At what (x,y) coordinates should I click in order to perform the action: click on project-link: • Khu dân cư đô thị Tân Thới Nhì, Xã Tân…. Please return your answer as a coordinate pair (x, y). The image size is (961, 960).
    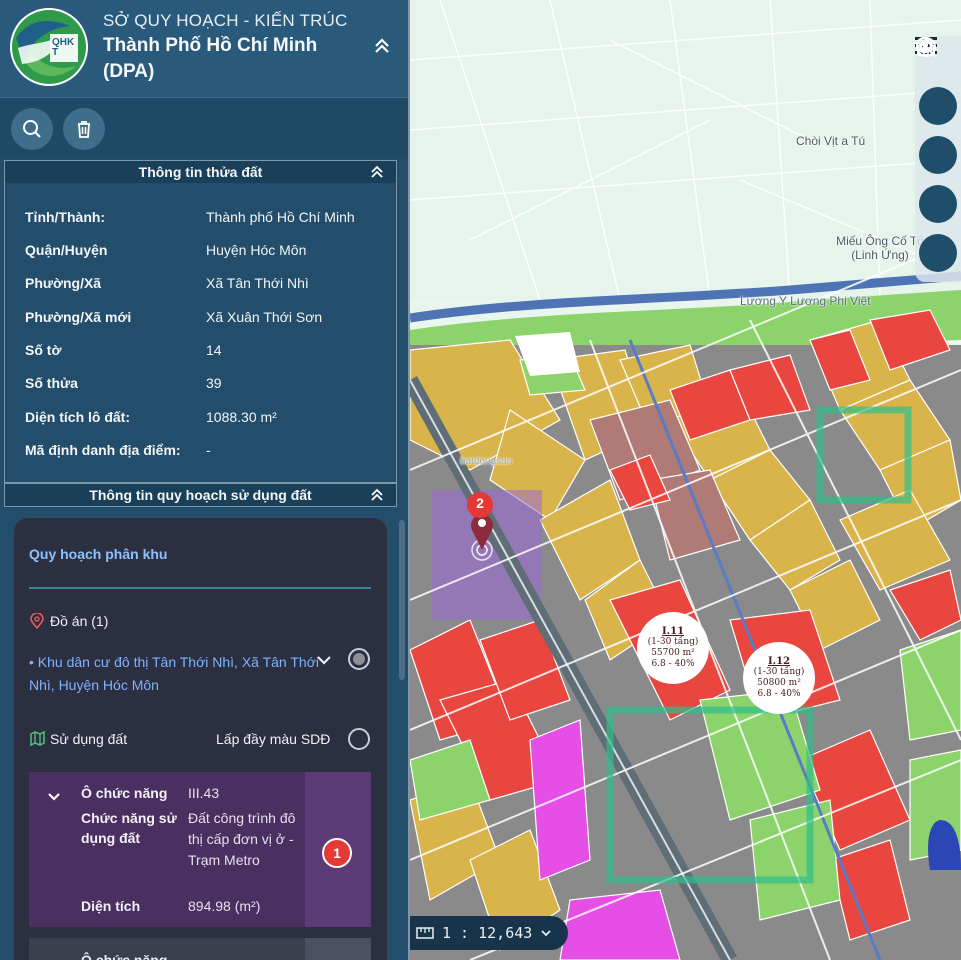
    Looking at the image, I should click on (174, 674).